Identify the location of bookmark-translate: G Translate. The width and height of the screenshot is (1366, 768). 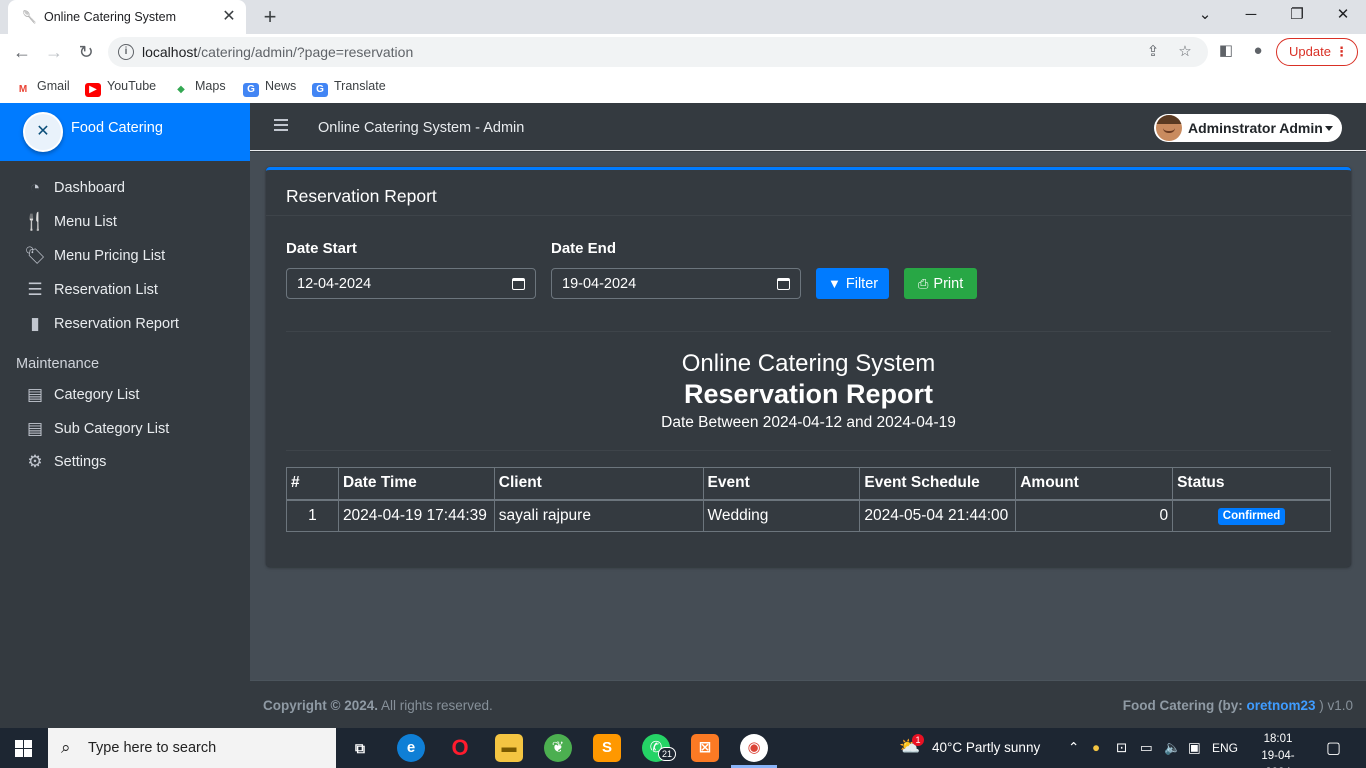
(349, 87).